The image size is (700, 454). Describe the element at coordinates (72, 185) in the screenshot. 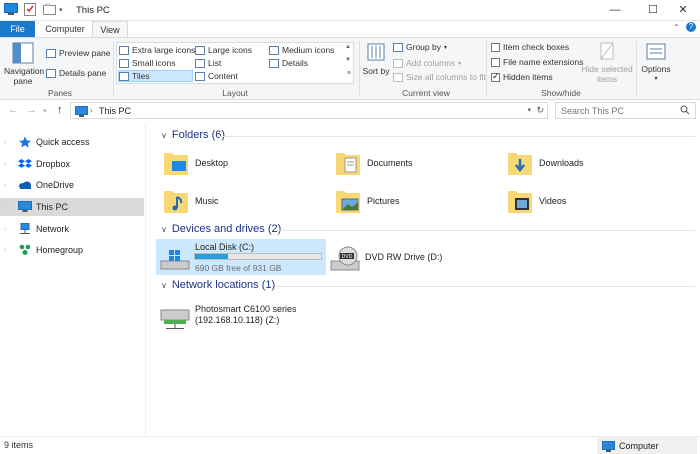

I see `sidebar-item-onedrive: › OneDrive` at that location.